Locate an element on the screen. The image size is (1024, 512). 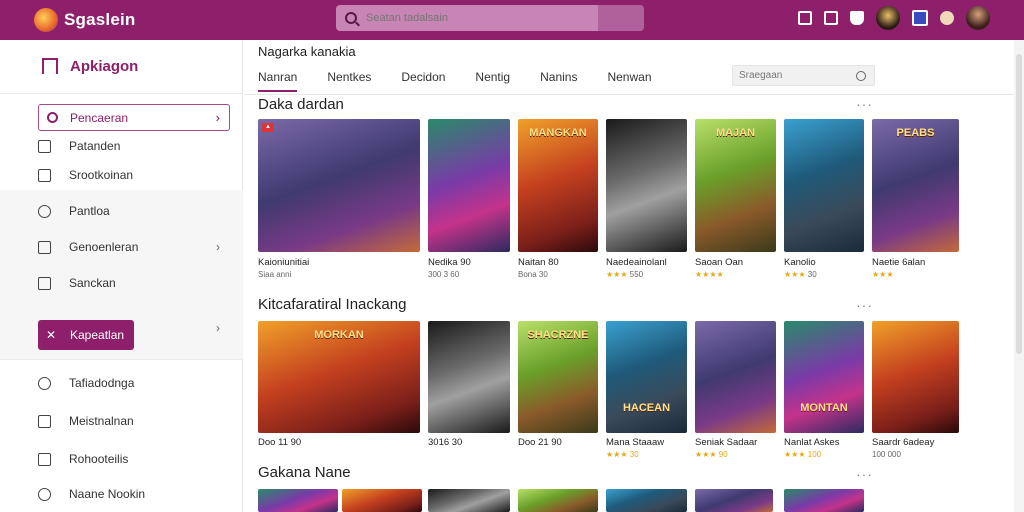
sidebar-item-label: Kapeatlan is located at coordinates (97, 335).